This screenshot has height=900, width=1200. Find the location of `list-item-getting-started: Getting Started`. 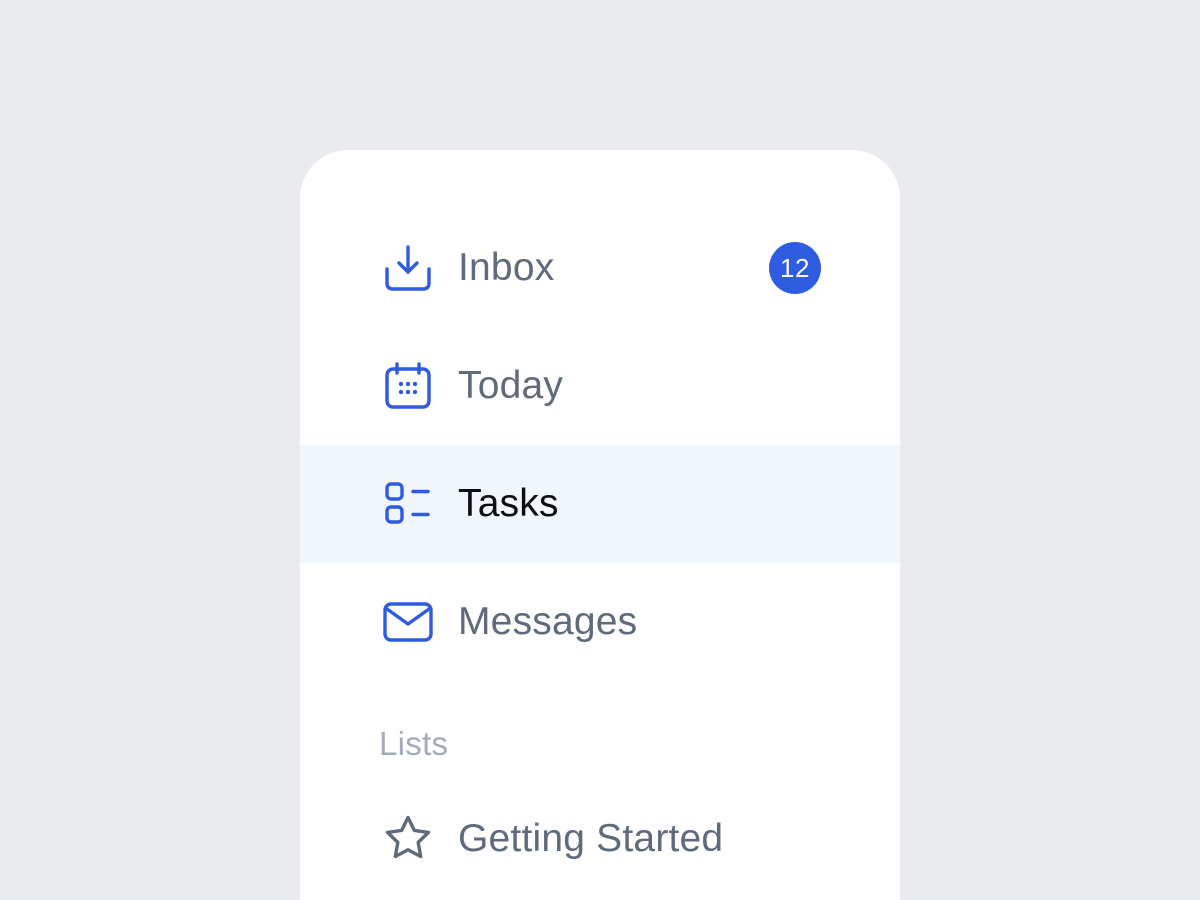

list-item-getting-started: Getting Started is located at coordinates (600, 839).